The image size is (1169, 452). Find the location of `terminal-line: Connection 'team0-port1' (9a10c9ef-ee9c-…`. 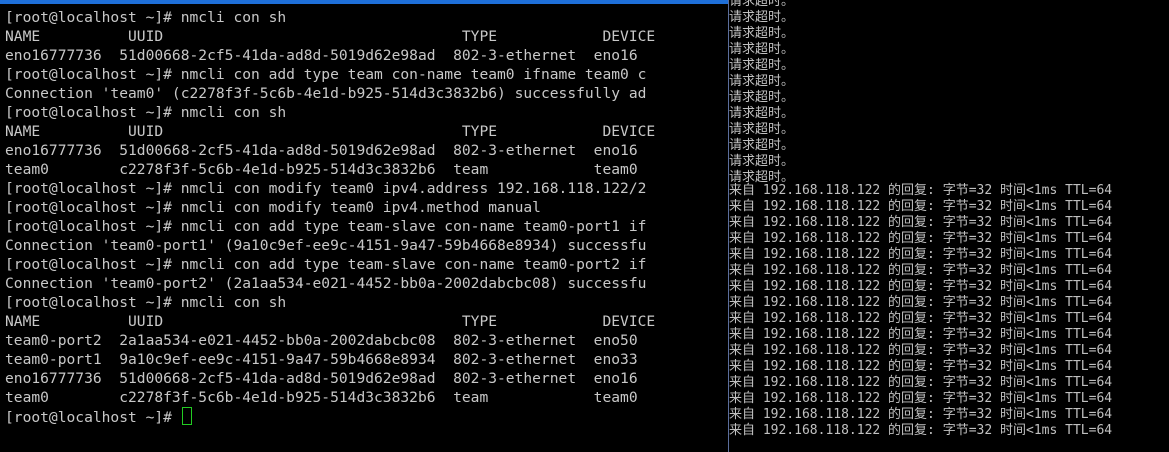

terminal-line: Connection 'team0-port1' (9a10c9ef-ee9c-… is located at coordinates (326, 245).